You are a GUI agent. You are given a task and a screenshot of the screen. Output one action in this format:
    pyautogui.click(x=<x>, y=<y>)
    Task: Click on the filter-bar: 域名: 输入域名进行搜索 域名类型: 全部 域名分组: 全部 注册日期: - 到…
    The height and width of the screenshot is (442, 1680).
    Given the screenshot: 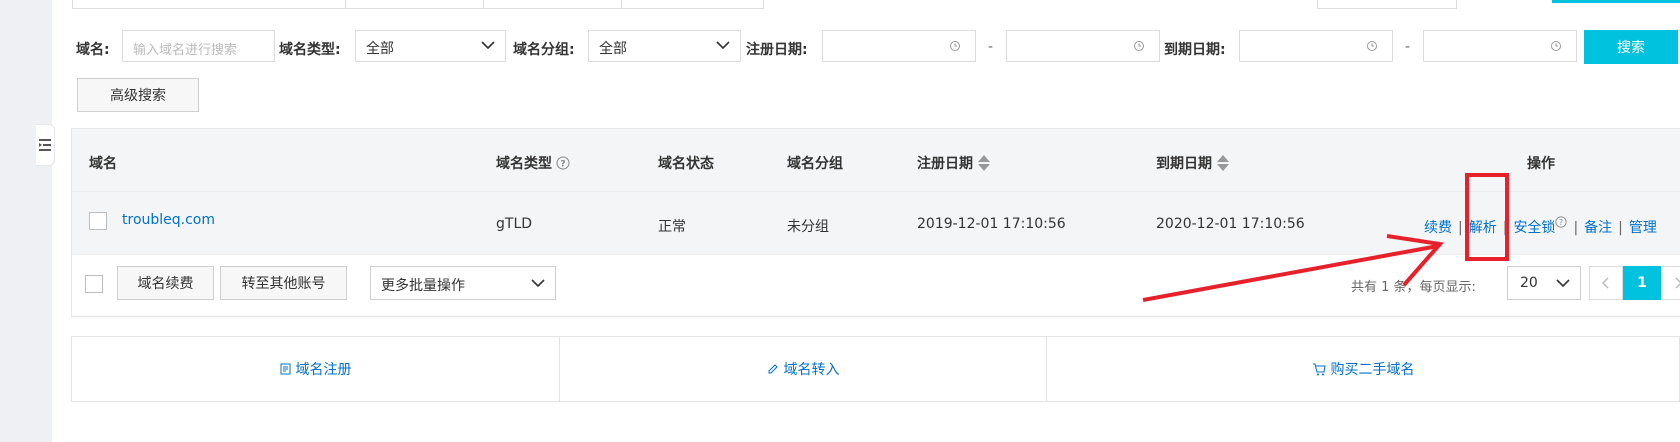 What is the action you would take?
    pyautogui.click(x=840, y=47)
    